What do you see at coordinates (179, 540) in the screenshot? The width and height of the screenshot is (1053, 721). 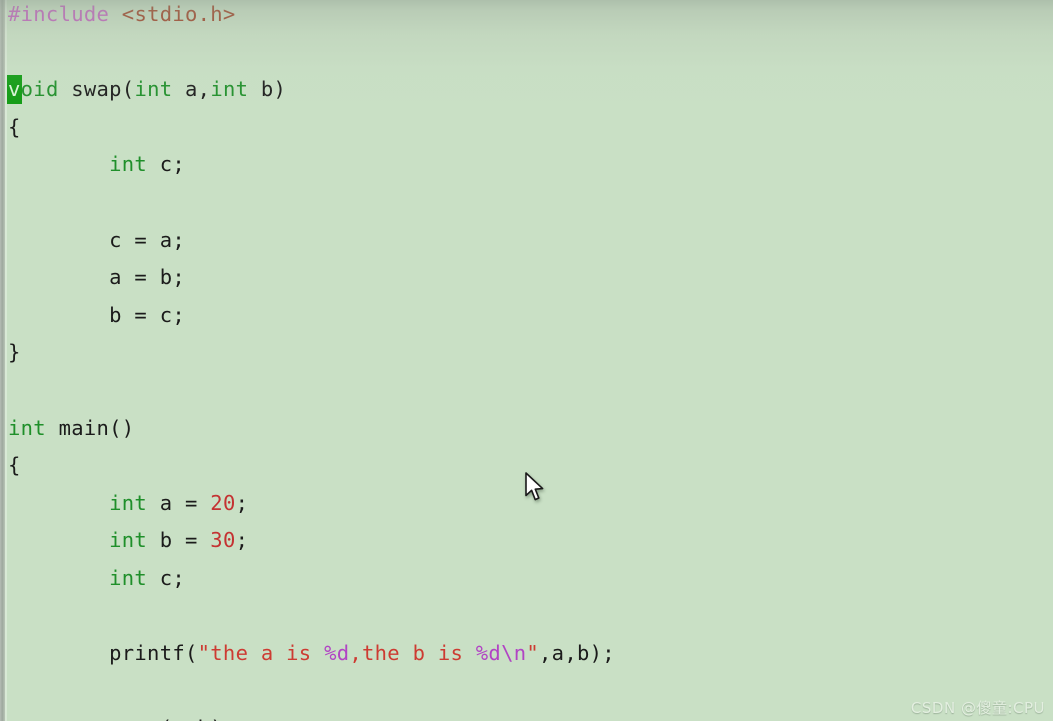 I see `code-token: b =` at bounding box center [179, 540].